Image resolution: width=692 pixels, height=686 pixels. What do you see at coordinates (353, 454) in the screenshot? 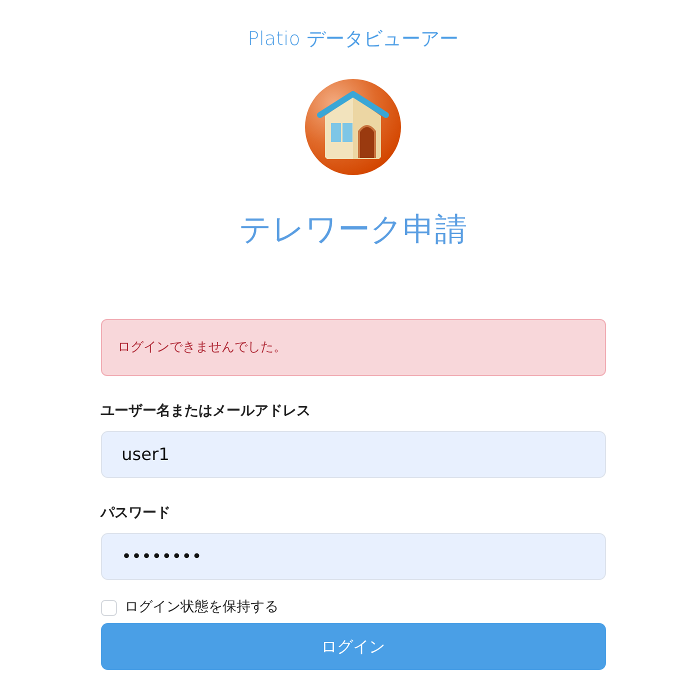
I see `input-field: user1` at bounding box center [353, 454].